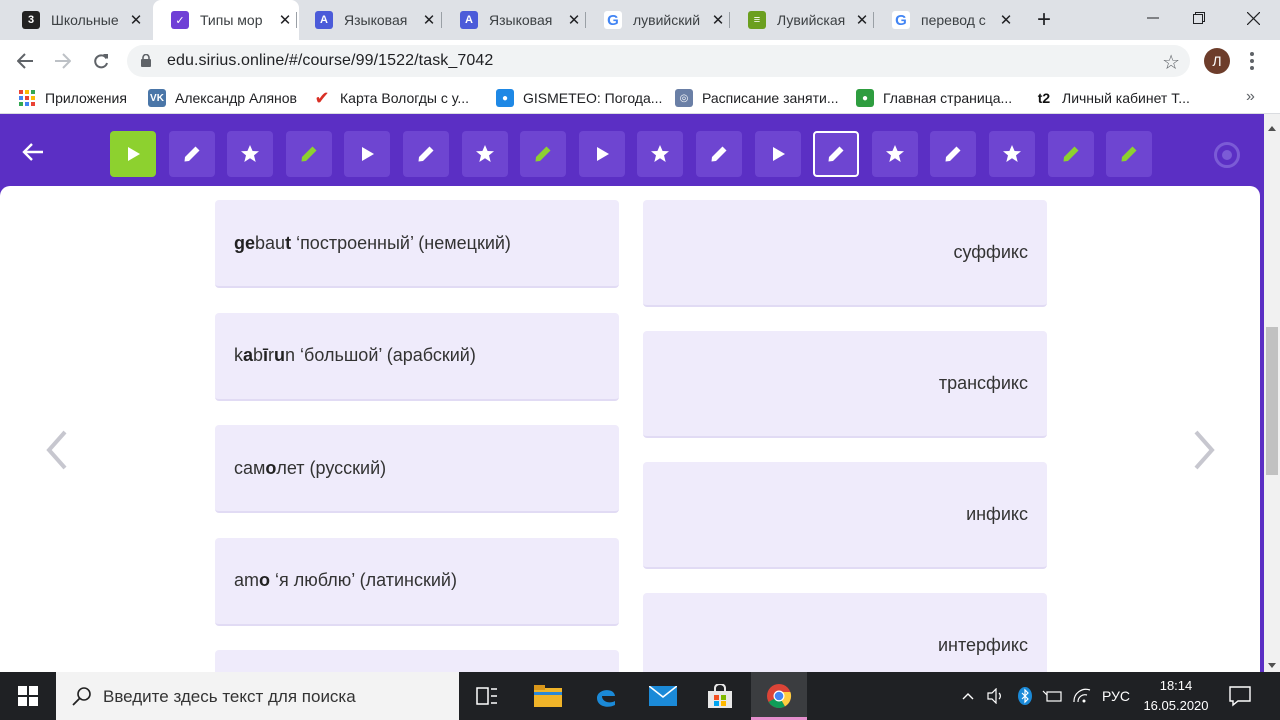  I want to click on example-card: am o ‘я люблю’ (латинский), so click(417, 581).